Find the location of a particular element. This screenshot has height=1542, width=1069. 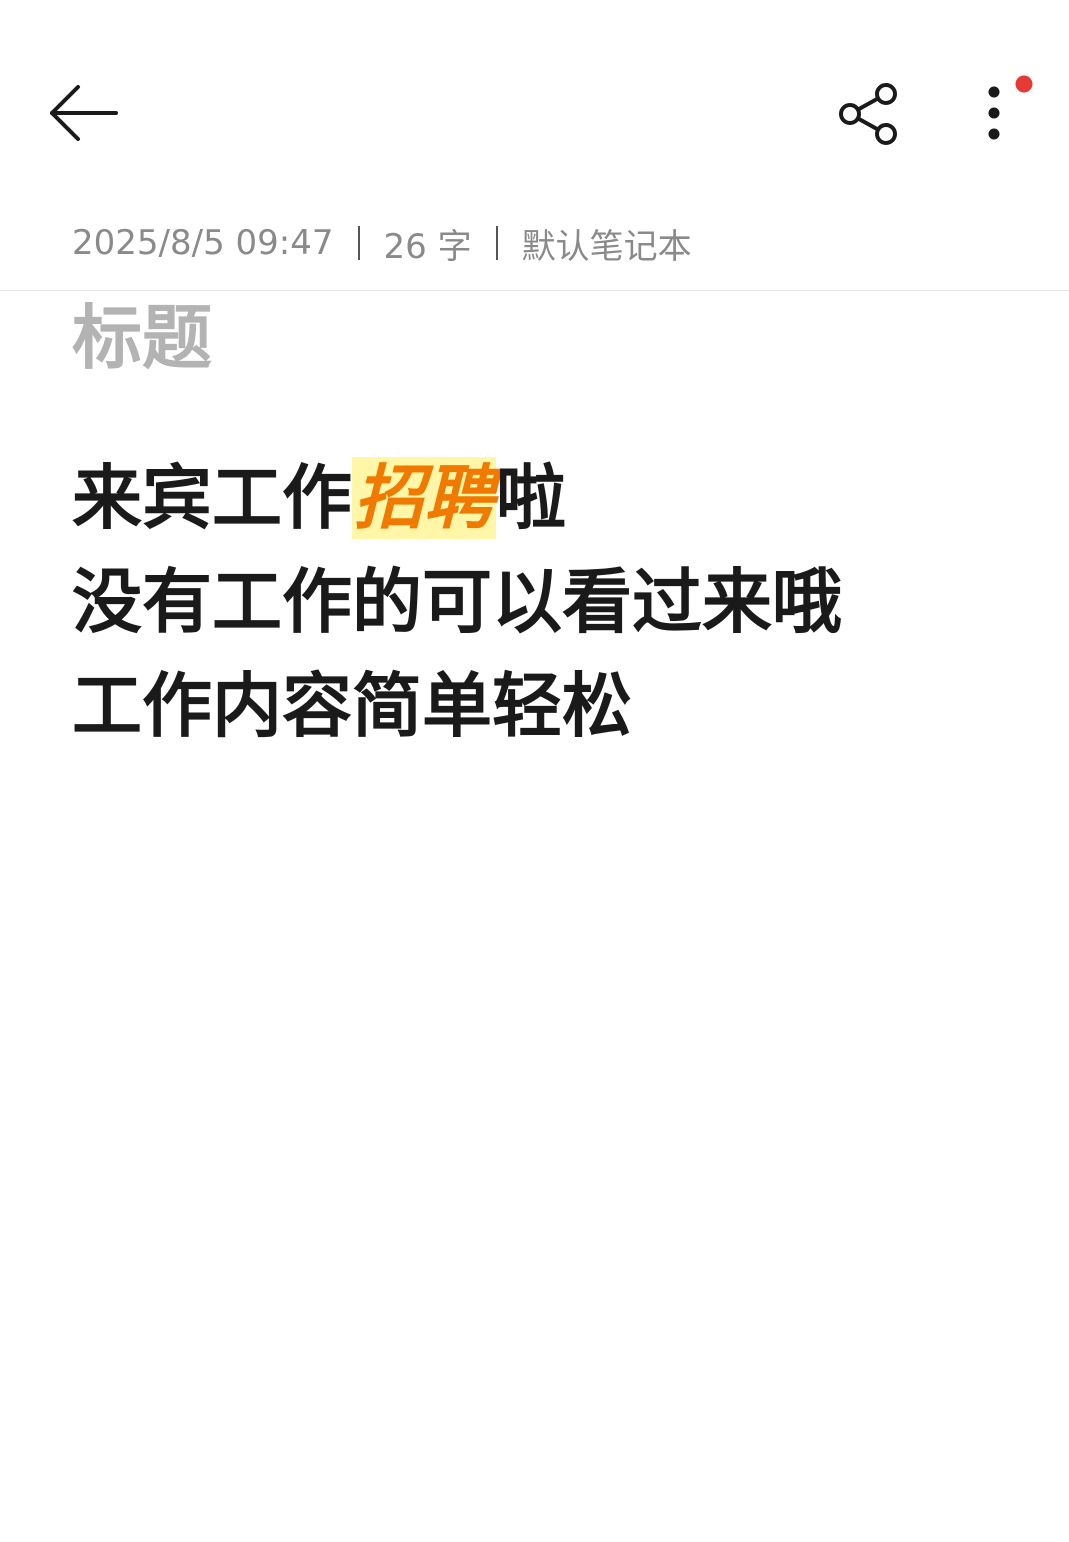

note-notebook: 默认笔记本 is located at coordinates (607, 243).